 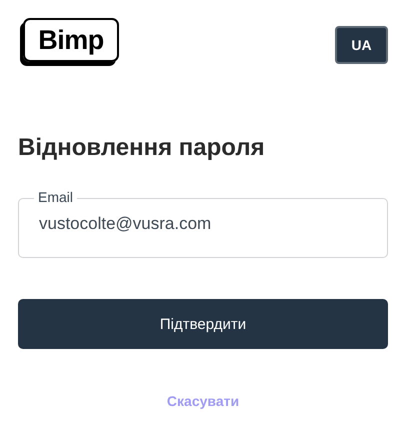 I want to click on submit-button: Підтвердити, so click(x=203, y=324).